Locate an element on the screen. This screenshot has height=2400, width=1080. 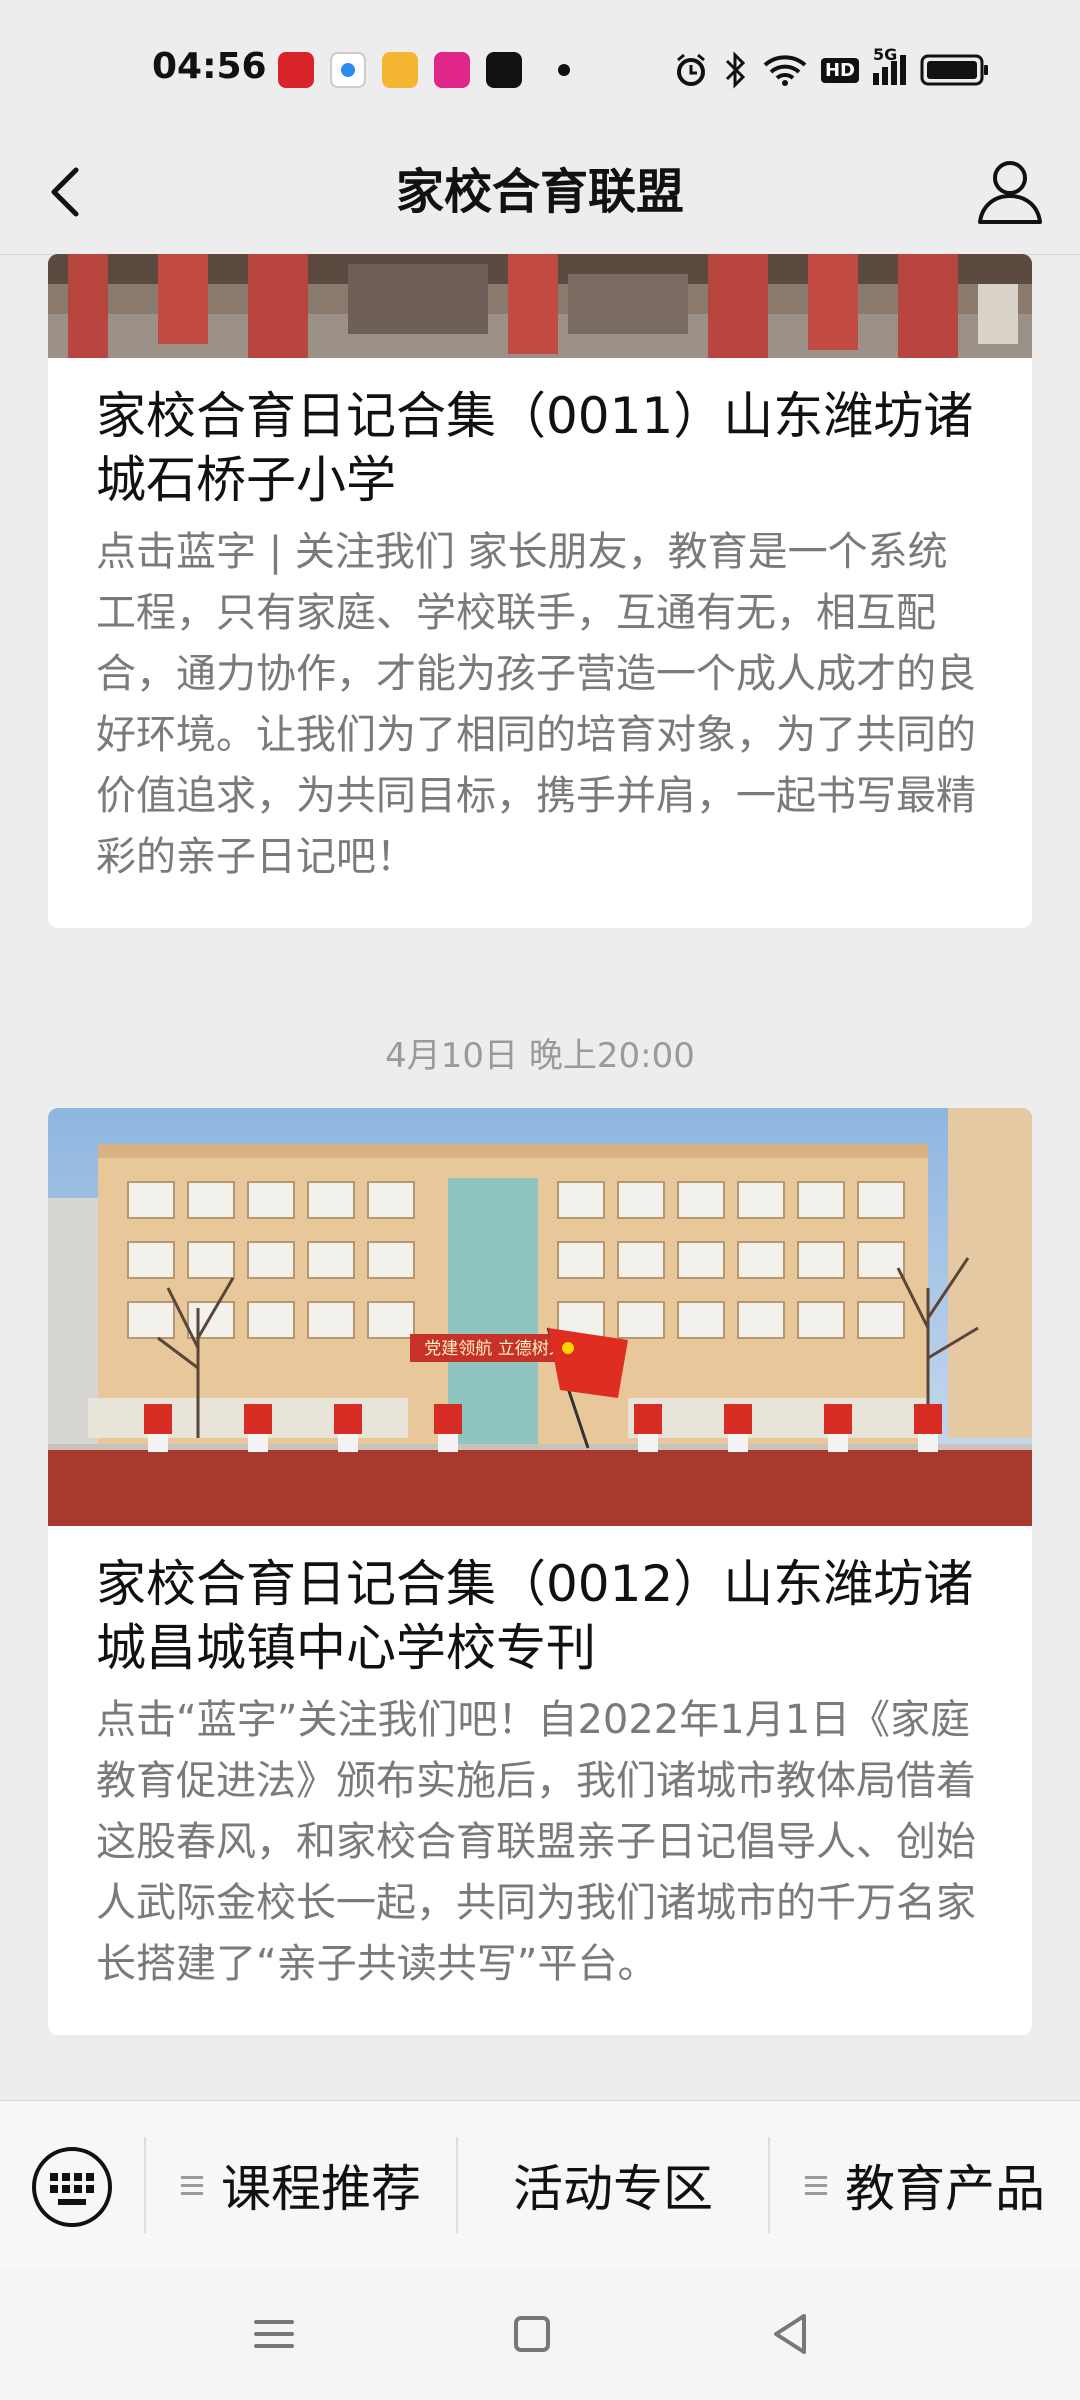
page-title: 家校合育联盟 is located at coordinates (539, 192).